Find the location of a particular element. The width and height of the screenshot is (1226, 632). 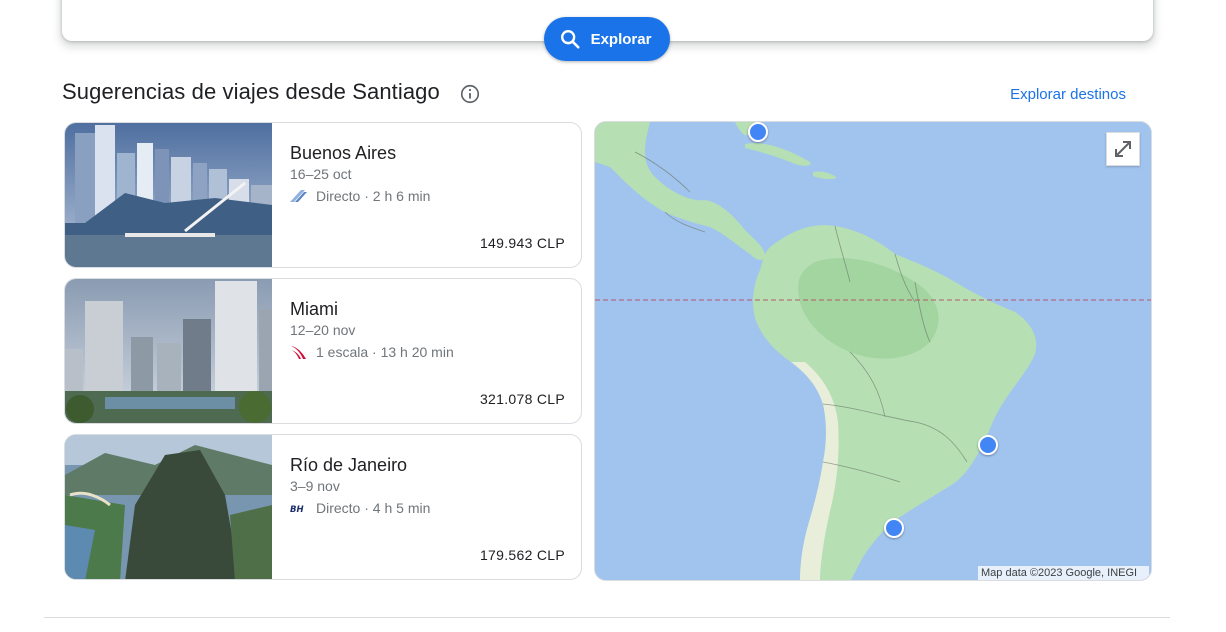

map-pin-buenos-aires is located at coordinates (894, 528).